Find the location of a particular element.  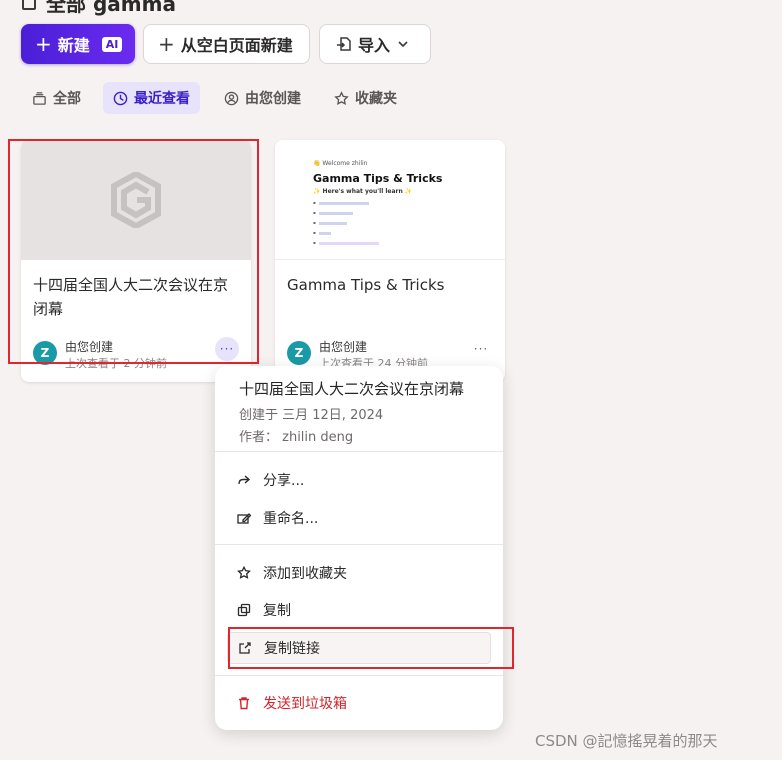

share-arrow-icon is located at coordinates (244, 480).